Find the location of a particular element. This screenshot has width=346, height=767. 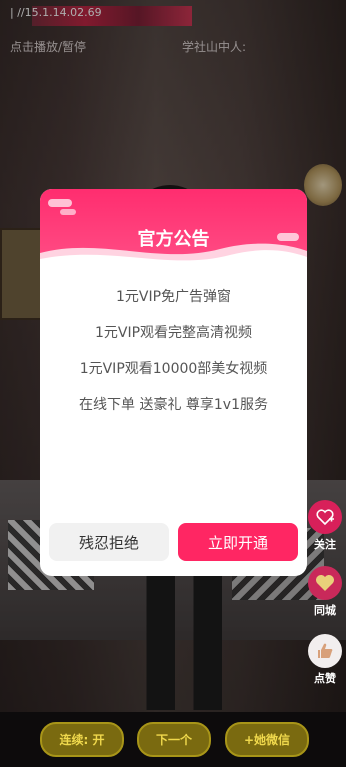

modal-header: 官方公告 is located at coordinates (173, 230).